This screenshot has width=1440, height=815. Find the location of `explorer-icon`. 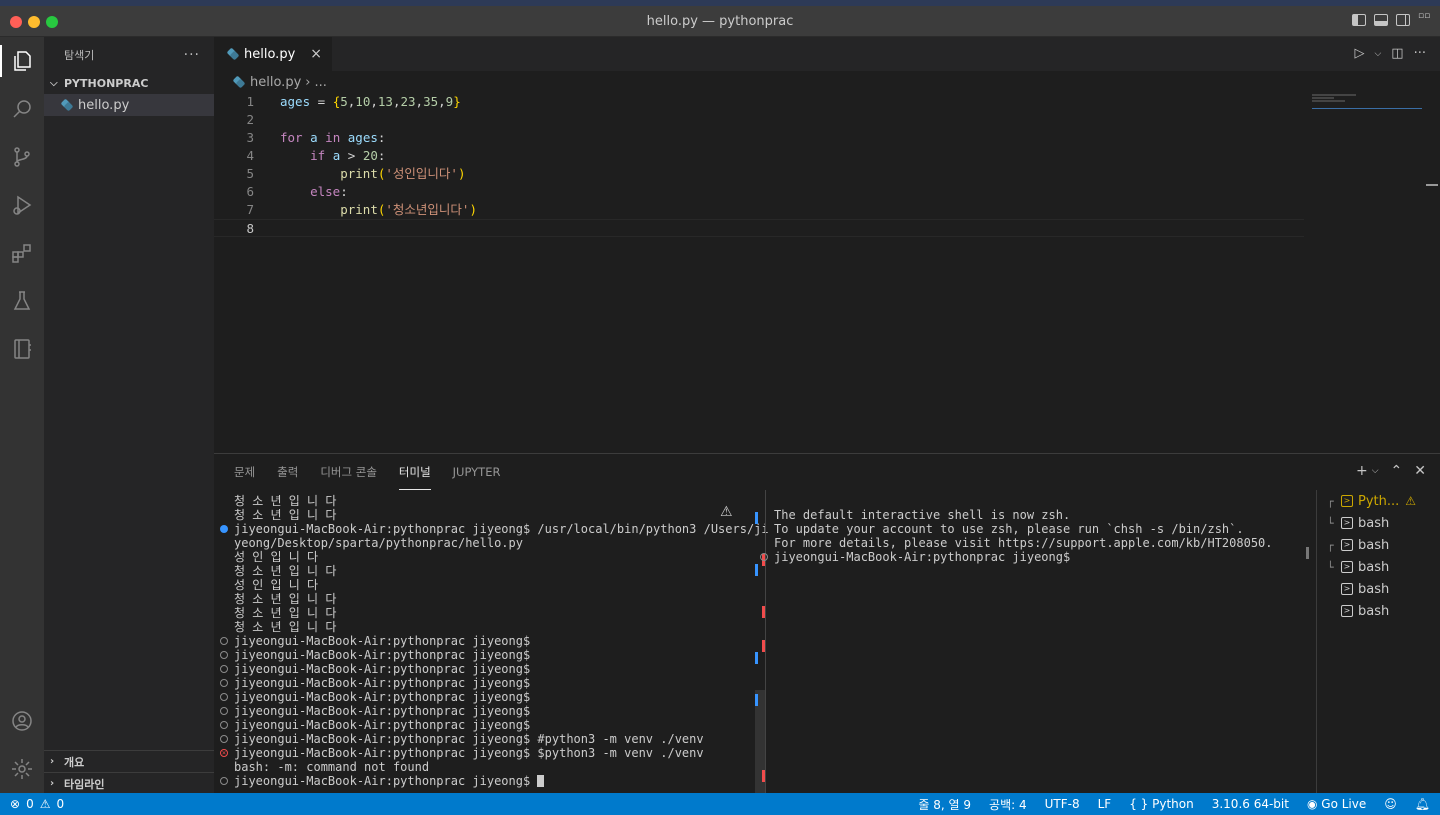

explorer-icon is located at coordinates (22, 61).